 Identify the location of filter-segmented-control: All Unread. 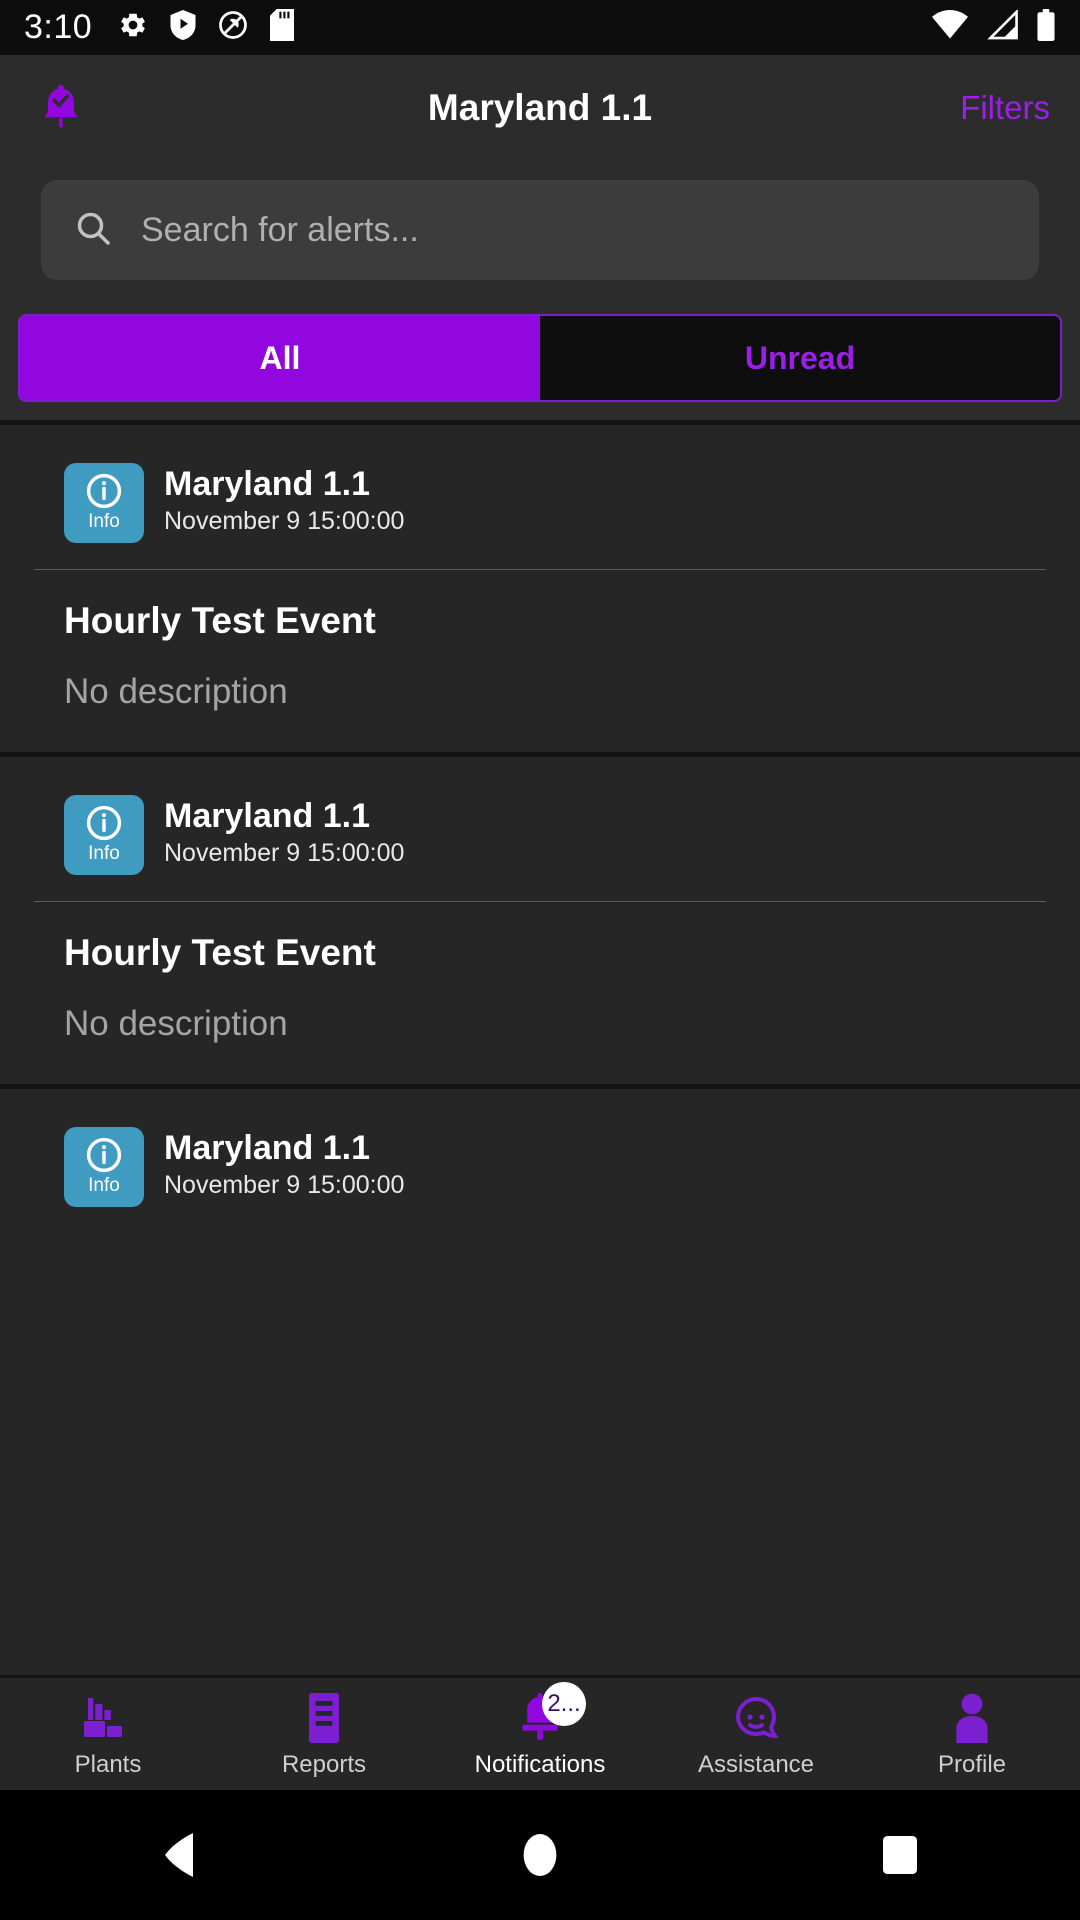
(540, 358).